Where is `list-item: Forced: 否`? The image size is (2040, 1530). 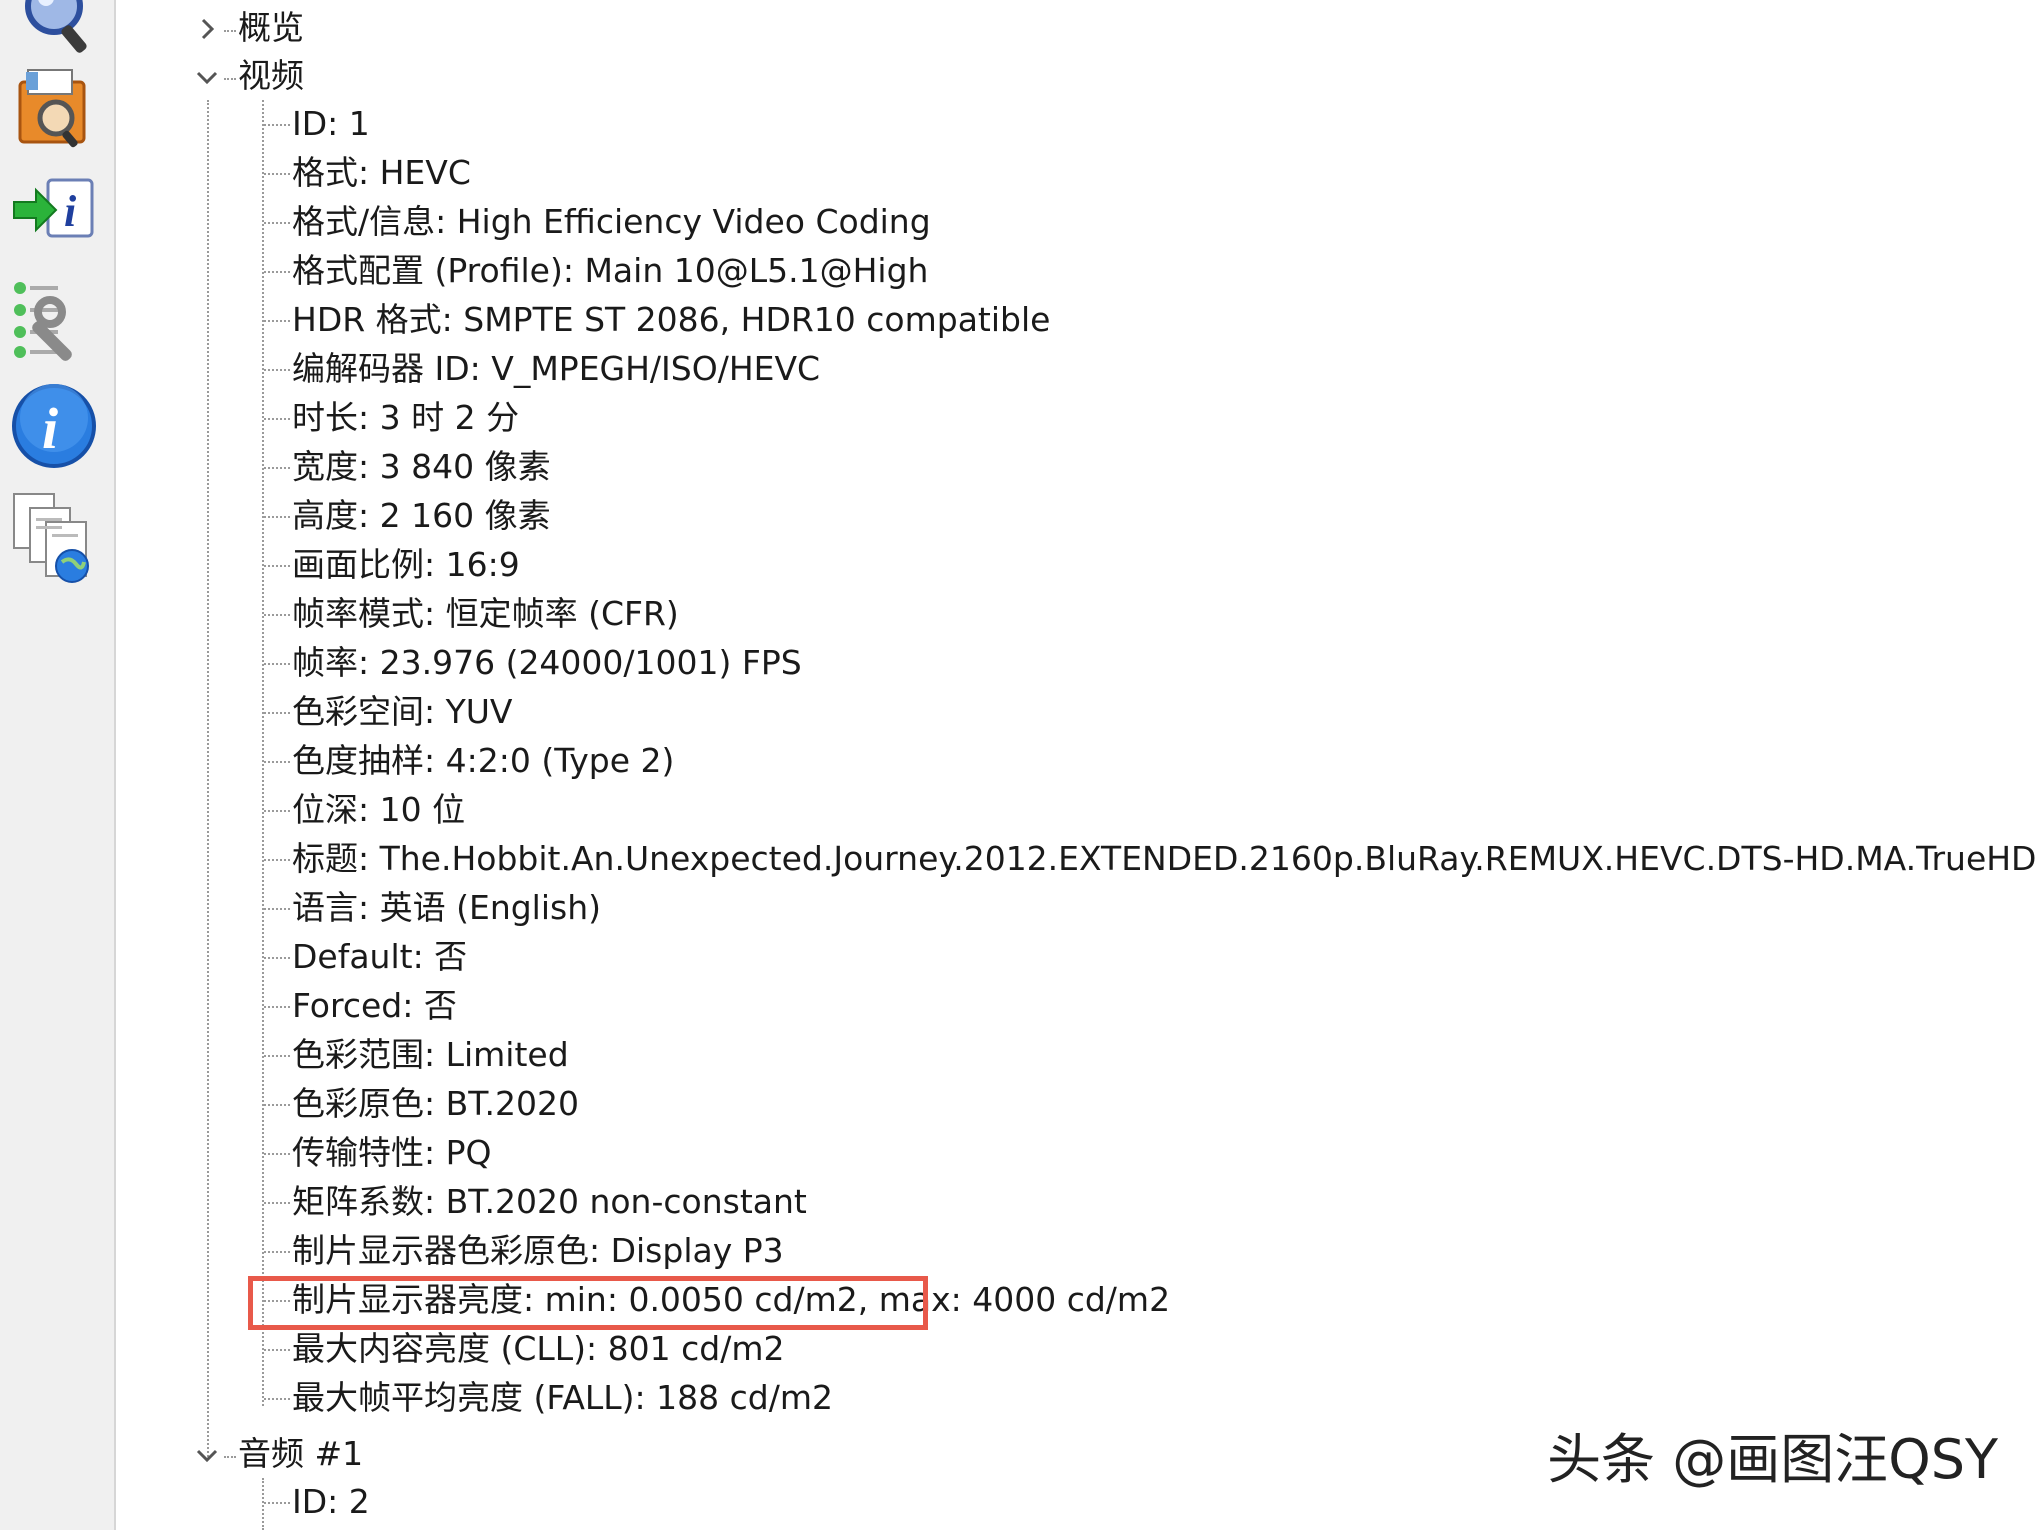
list-item: Forced: 否 is located at coordinates (1077, 1006).